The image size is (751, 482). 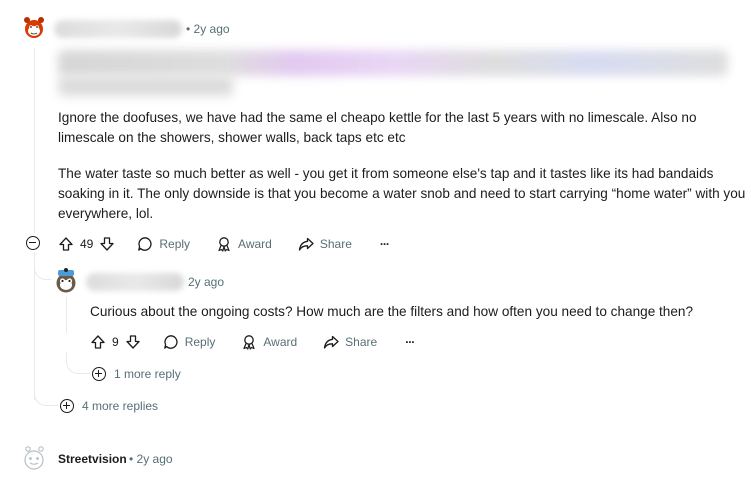 What do you see at coordinates (120, 406) in the screenshot?
I see `more-replies-label: 4 more replies` at bounding box center [120, 406].